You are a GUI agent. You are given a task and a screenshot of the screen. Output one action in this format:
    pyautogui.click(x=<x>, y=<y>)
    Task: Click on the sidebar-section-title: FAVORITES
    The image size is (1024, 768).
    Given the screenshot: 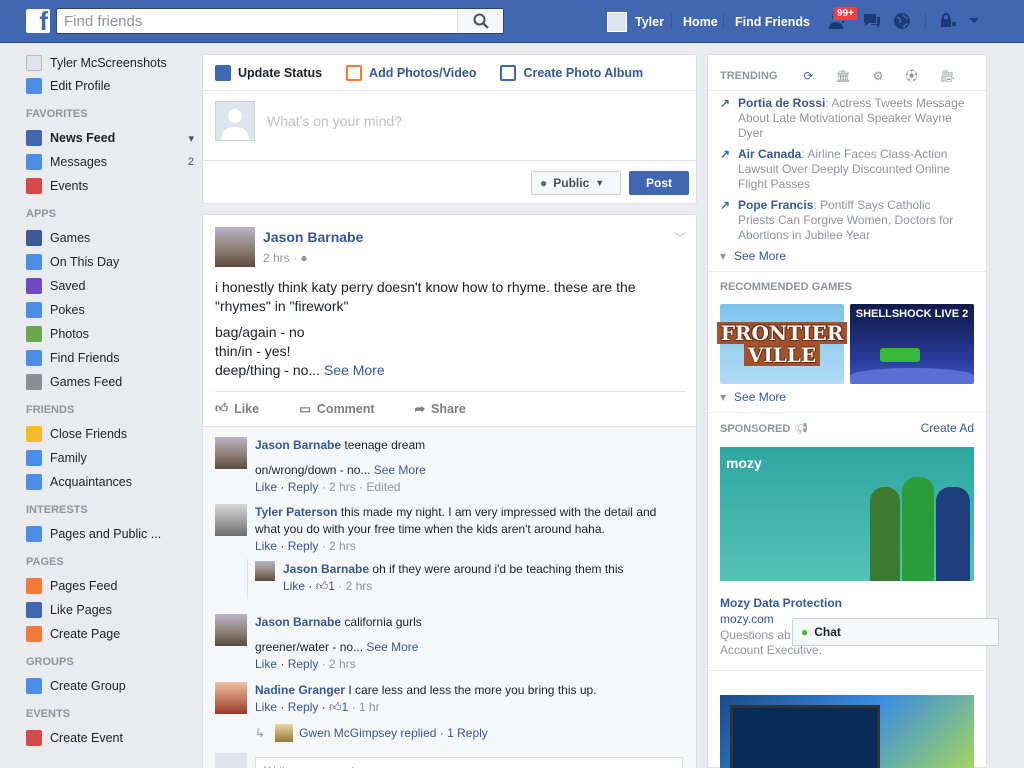 What is the action you would take?
    pyautogui.click(x=110, y=114)
    